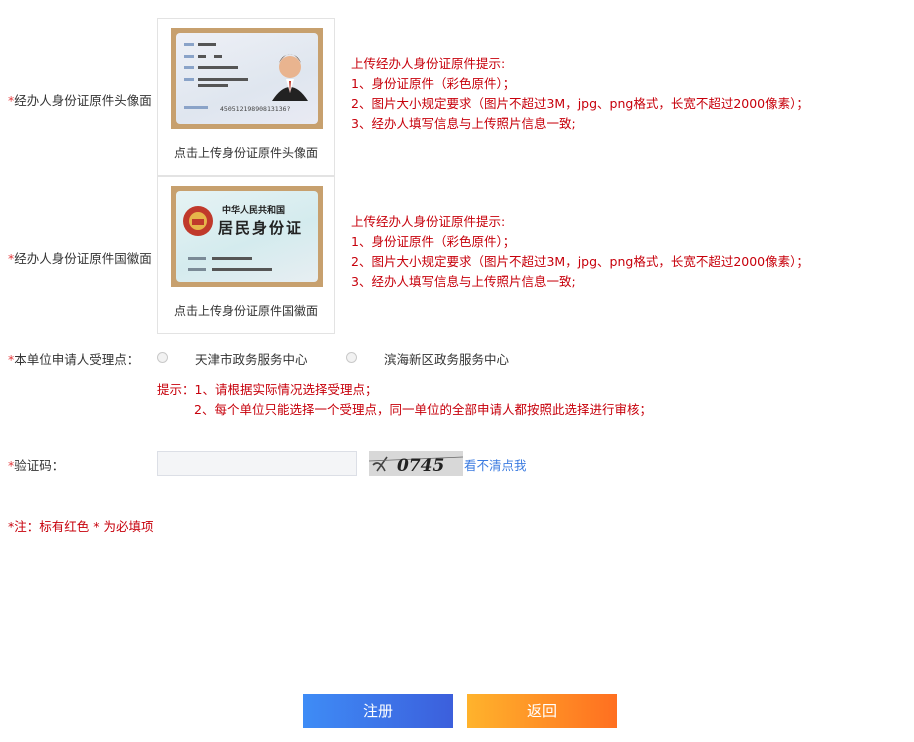 The height and width of the screenshot is (742, 914). What do you see at coordinates (542, 711) in the screenshot?
I see `back-button: 返回` at bounding box center [542, 711].